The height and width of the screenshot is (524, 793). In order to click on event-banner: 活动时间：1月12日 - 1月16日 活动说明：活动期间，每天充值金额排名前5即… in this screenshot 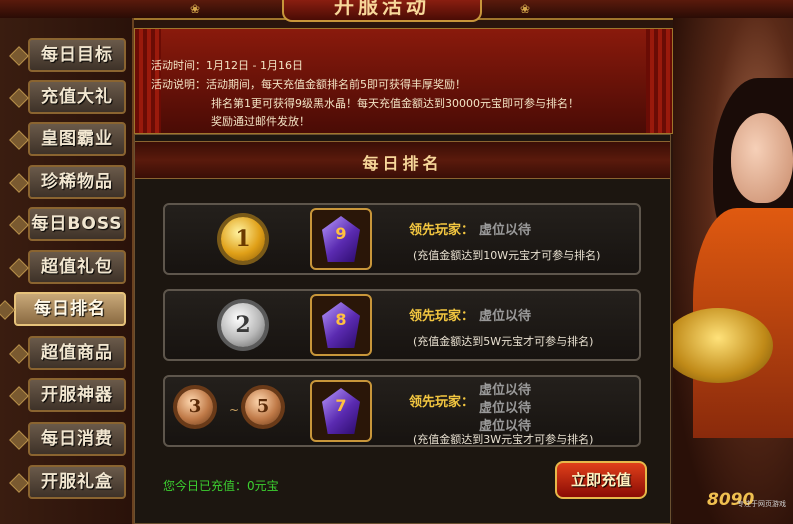, I will do `click(403, 81)`.